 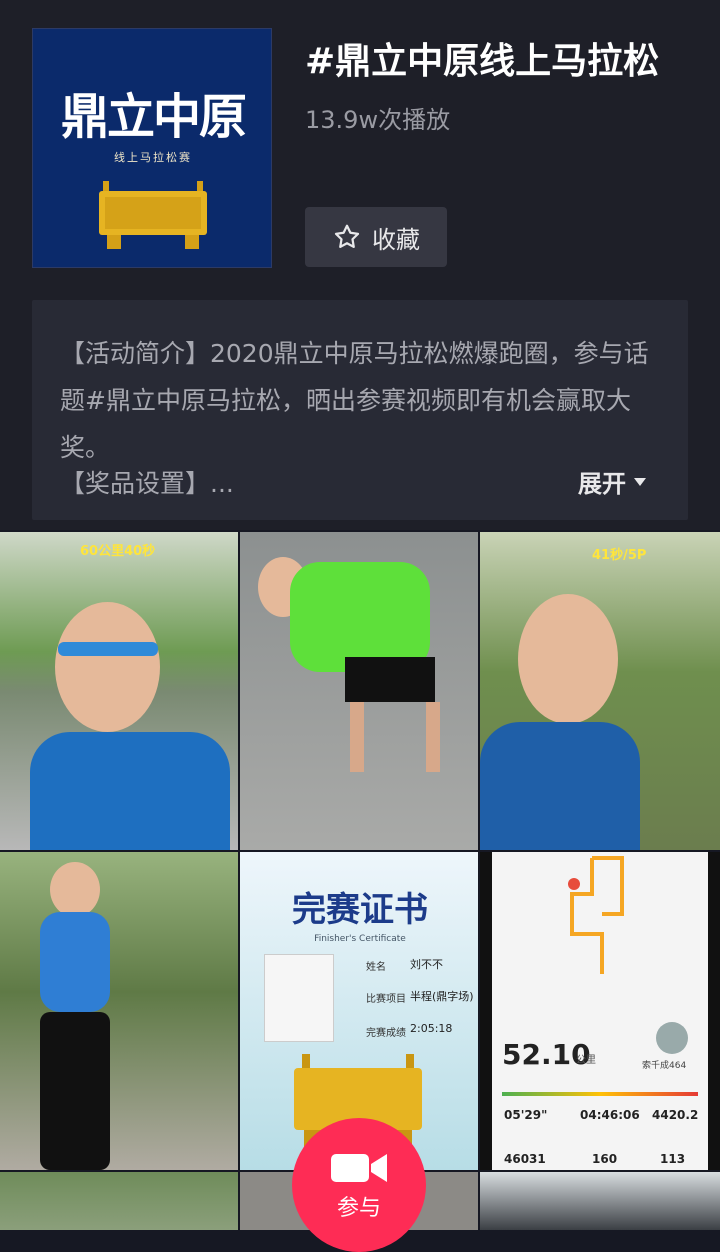 I want to click on steps-value: 46031, so click(x=525, y=1159).